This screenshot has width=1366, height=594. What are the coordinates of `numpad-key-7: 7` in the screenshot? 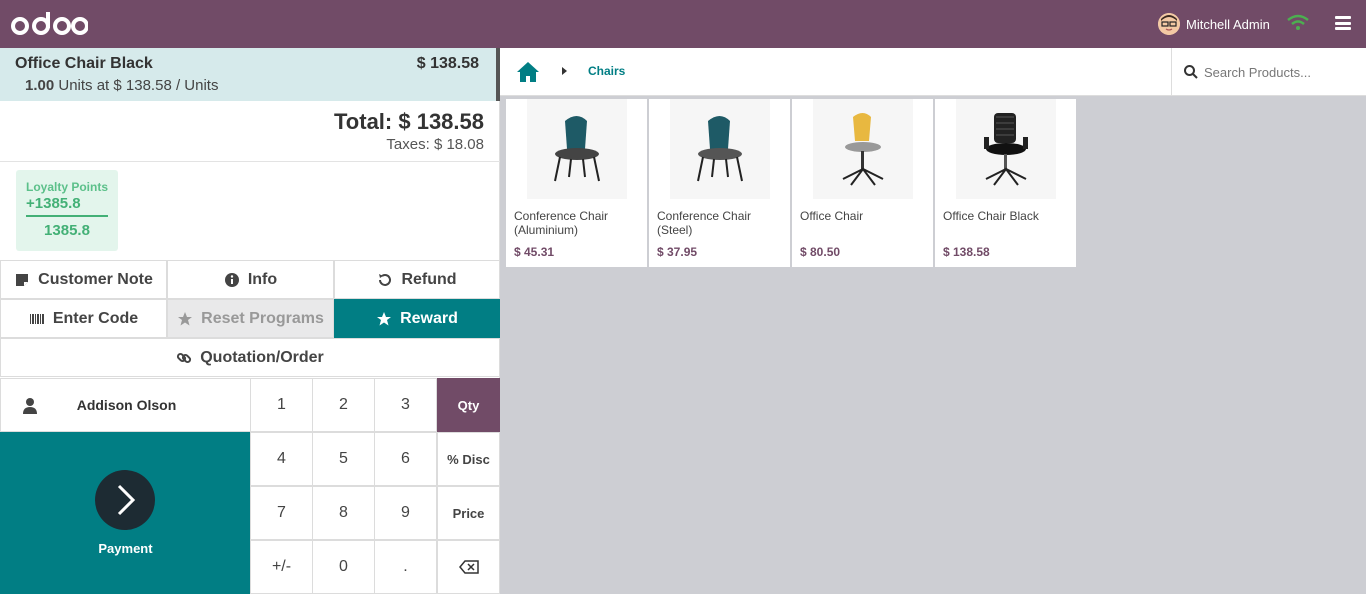 It's located at (281, 513).